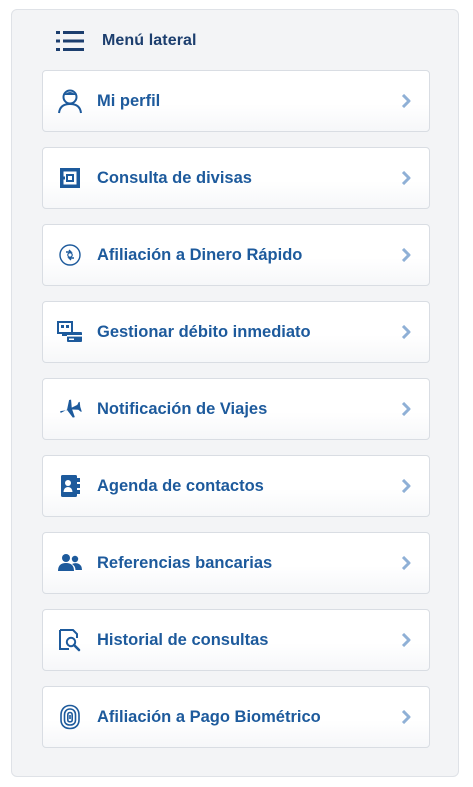 This screenshot has height=787, width=473. What do you see at coordinates (70, 563) in the screenshot?
I see `people-icon` at bounding box center [70, 563].